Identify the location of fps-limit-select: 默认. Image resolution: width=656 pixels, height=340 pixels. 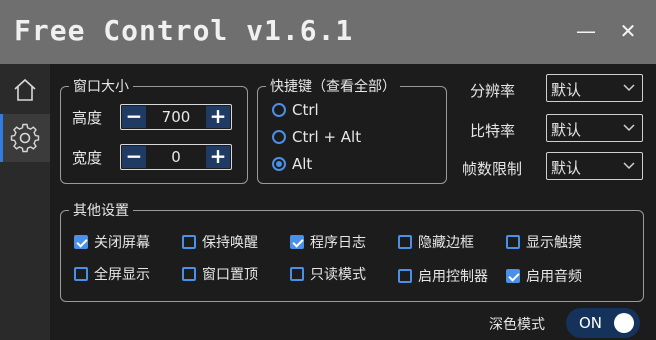
(594, 166).